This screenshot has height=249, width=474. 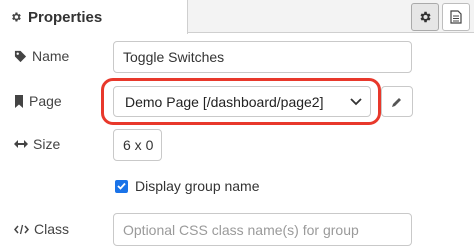 I want to click on description-tab-button, so click(x=456, y=17).